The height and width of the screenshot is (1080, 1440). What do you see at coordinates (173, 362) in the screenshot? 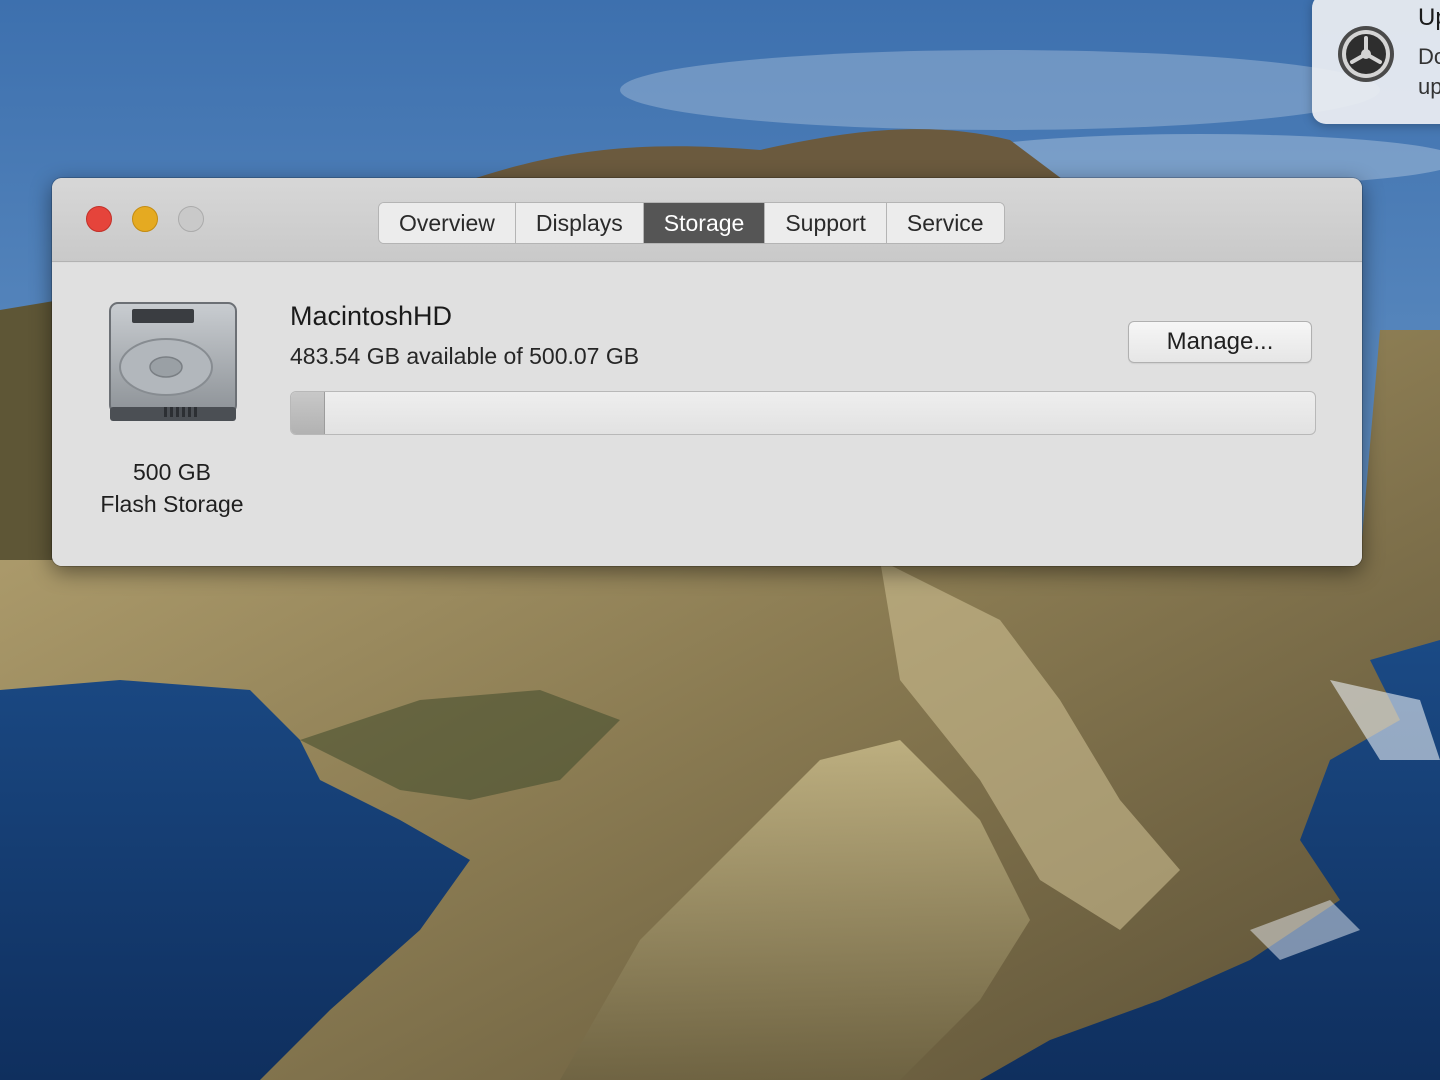
I see `hard-drive-icon` at bounding box center [173, 362].